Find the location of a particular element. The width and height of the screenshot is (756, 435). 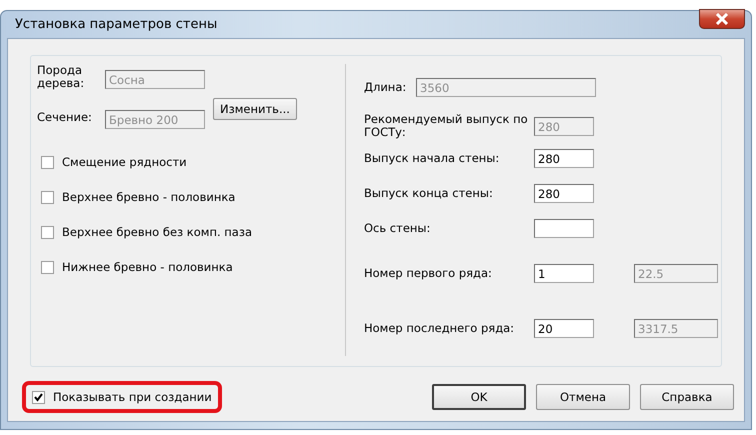

field-label: Длина: is located at coordinates (386, 87).